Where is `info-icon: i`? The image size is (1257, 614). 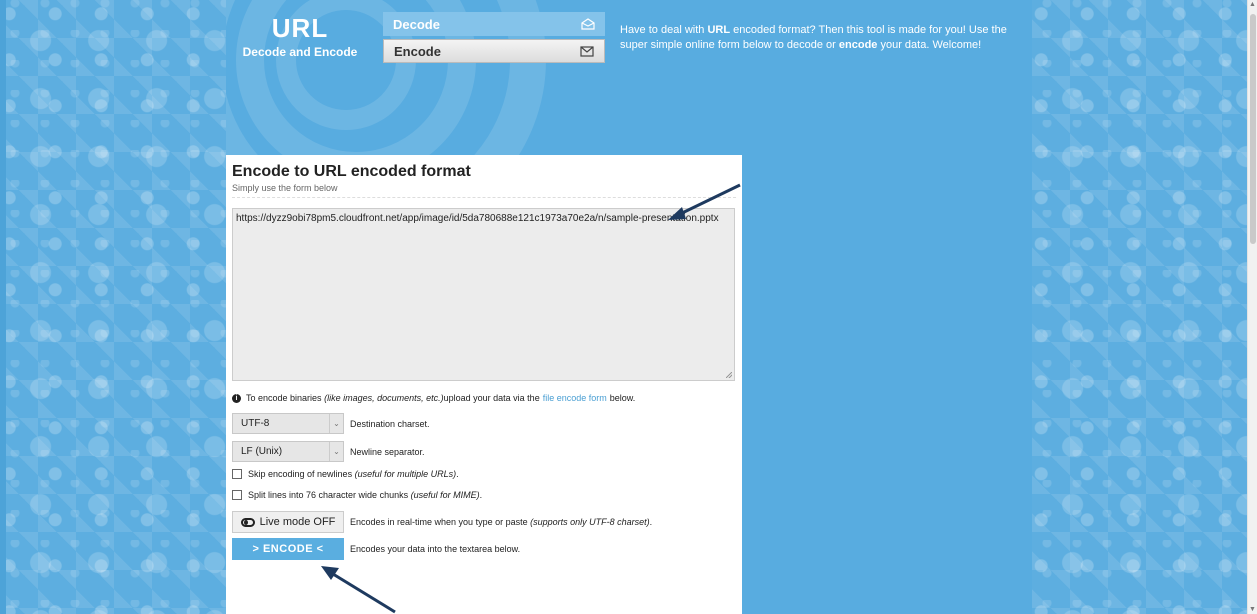
info-icon: i is located at coordinates (236, 398).